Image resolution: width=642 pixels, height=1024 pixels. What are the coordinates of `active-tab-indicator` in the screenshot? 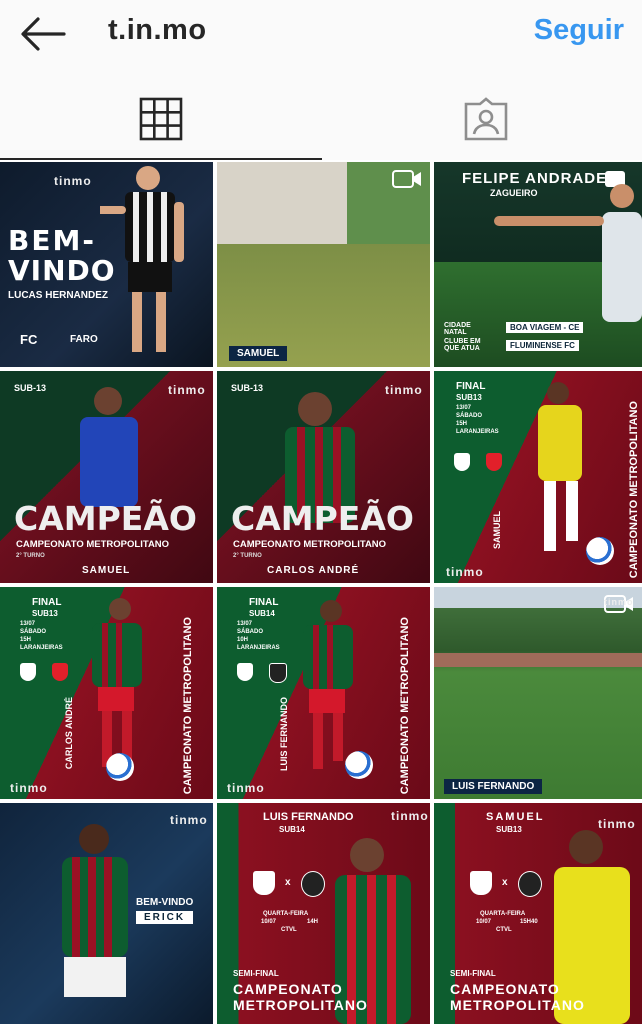 It's located at (161, 159).